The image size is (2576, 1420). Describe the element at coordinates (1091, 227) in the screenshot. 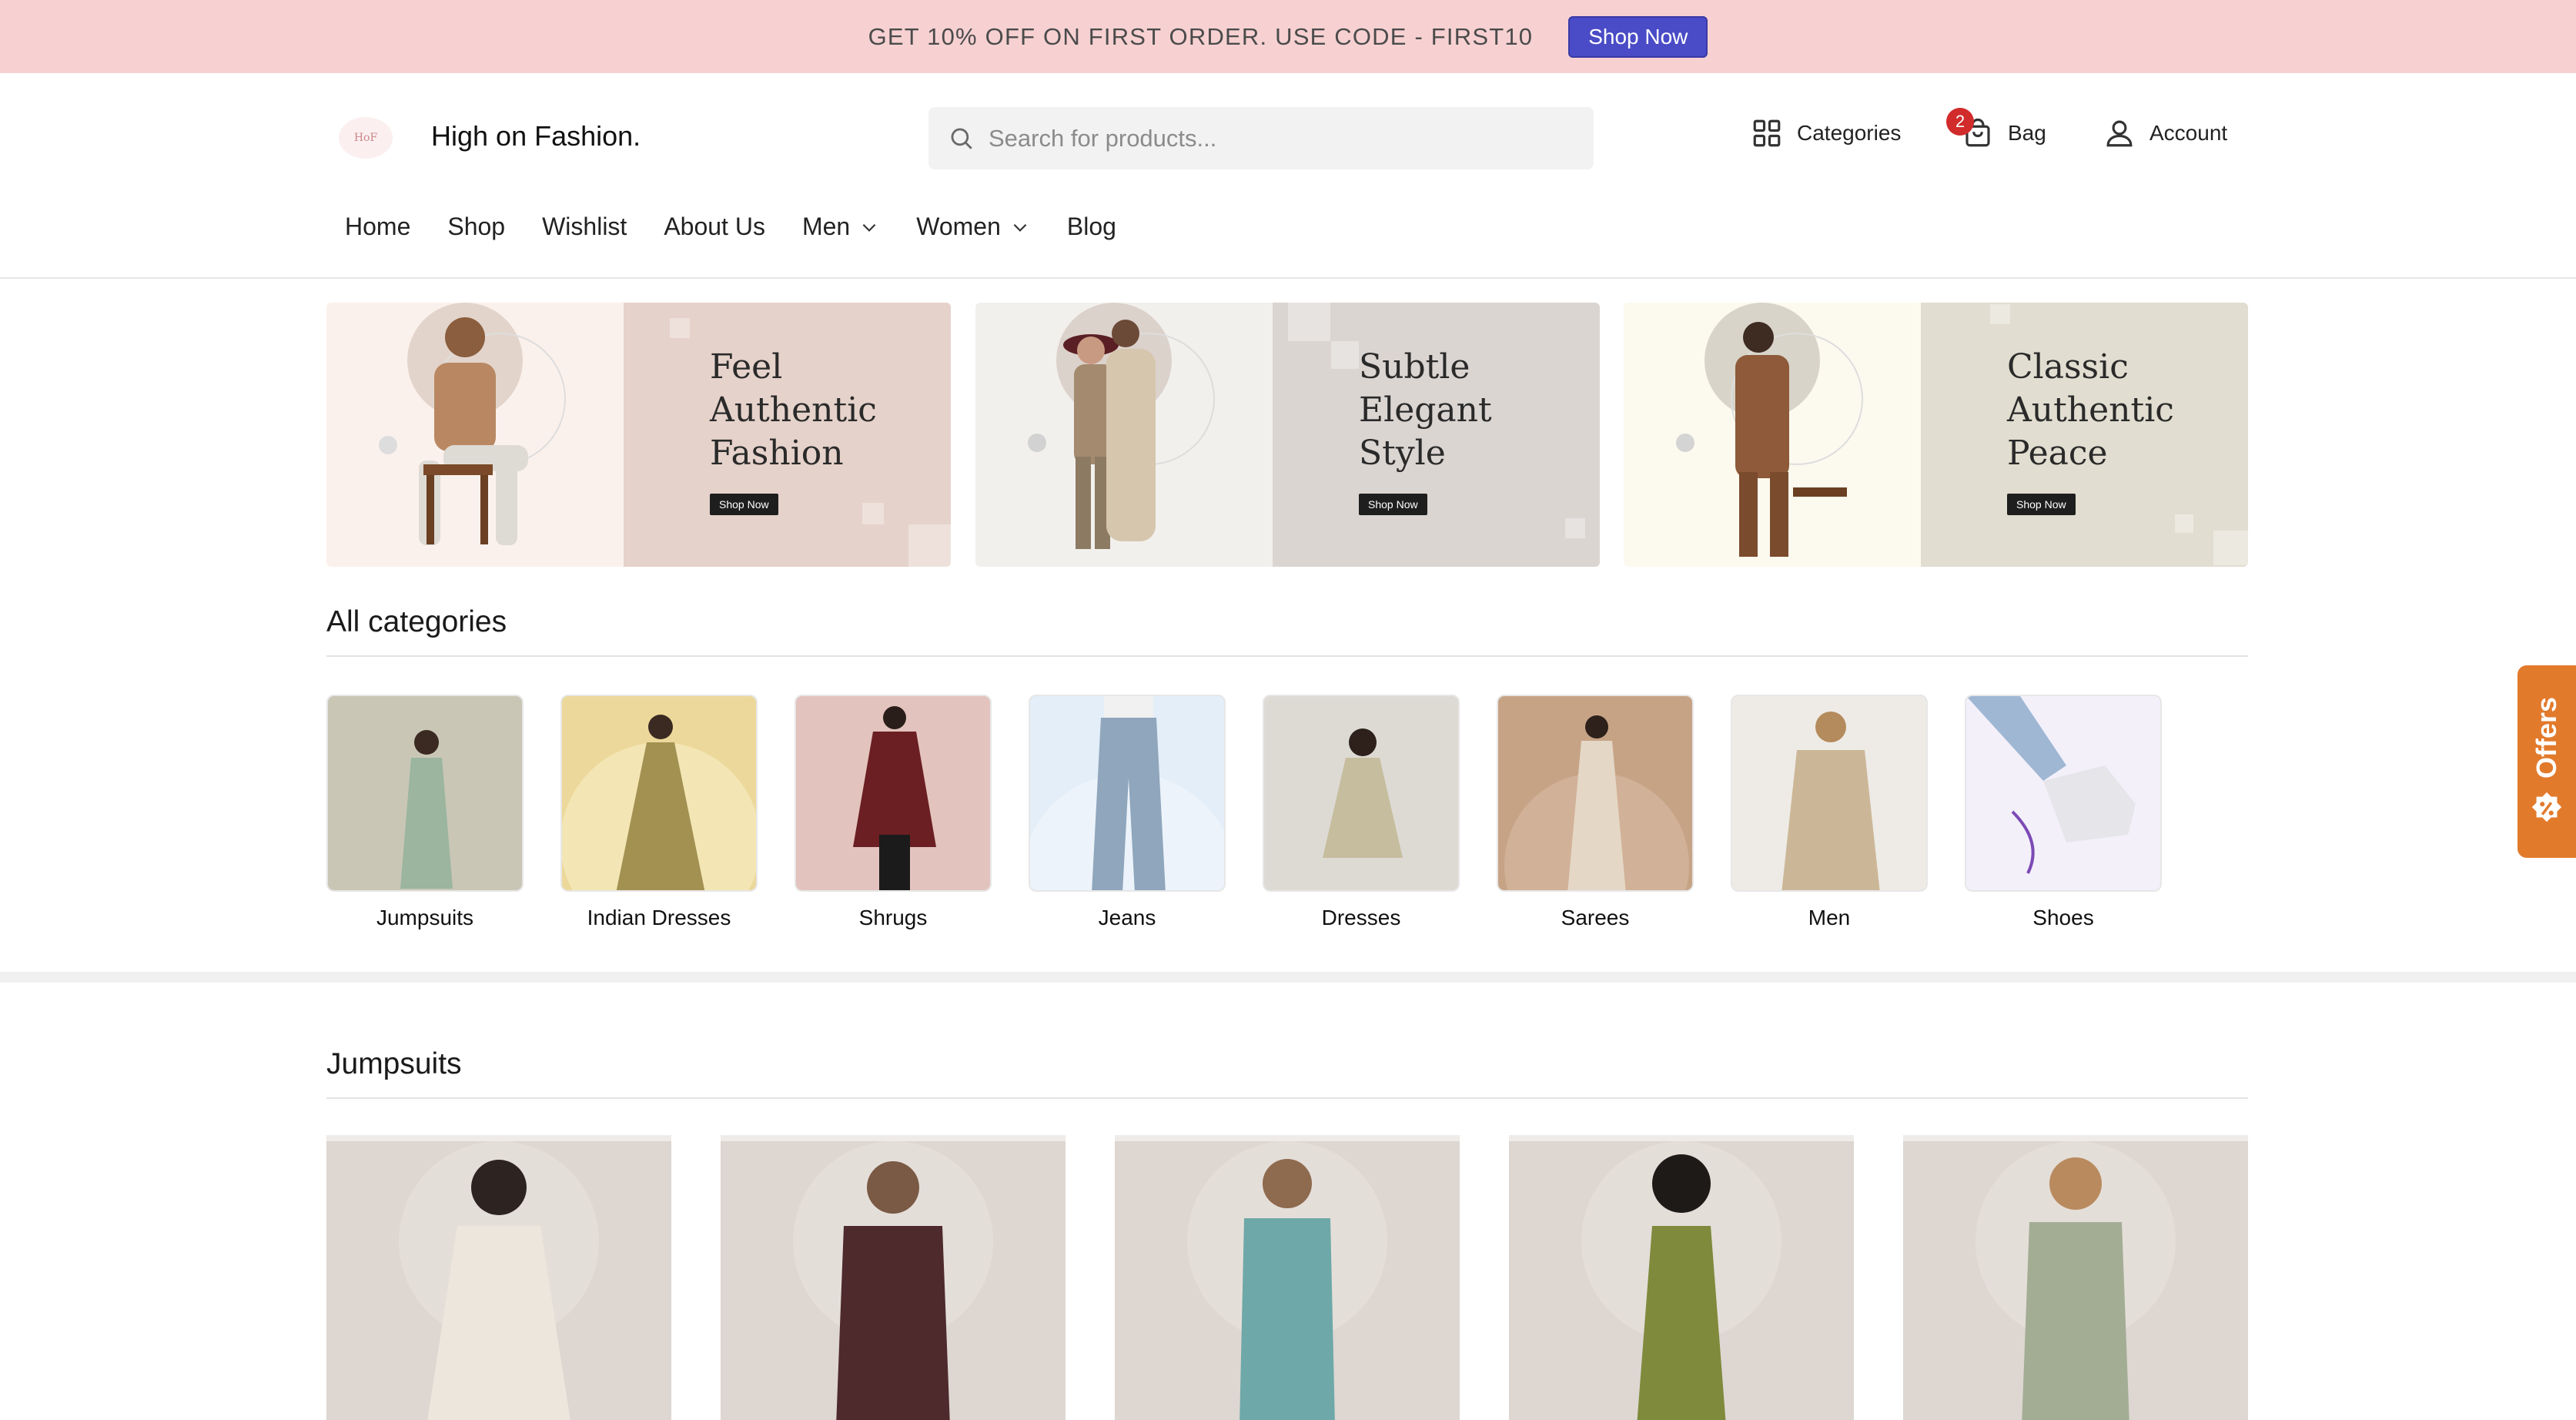

I see `nav-blog: Blog` at that location.